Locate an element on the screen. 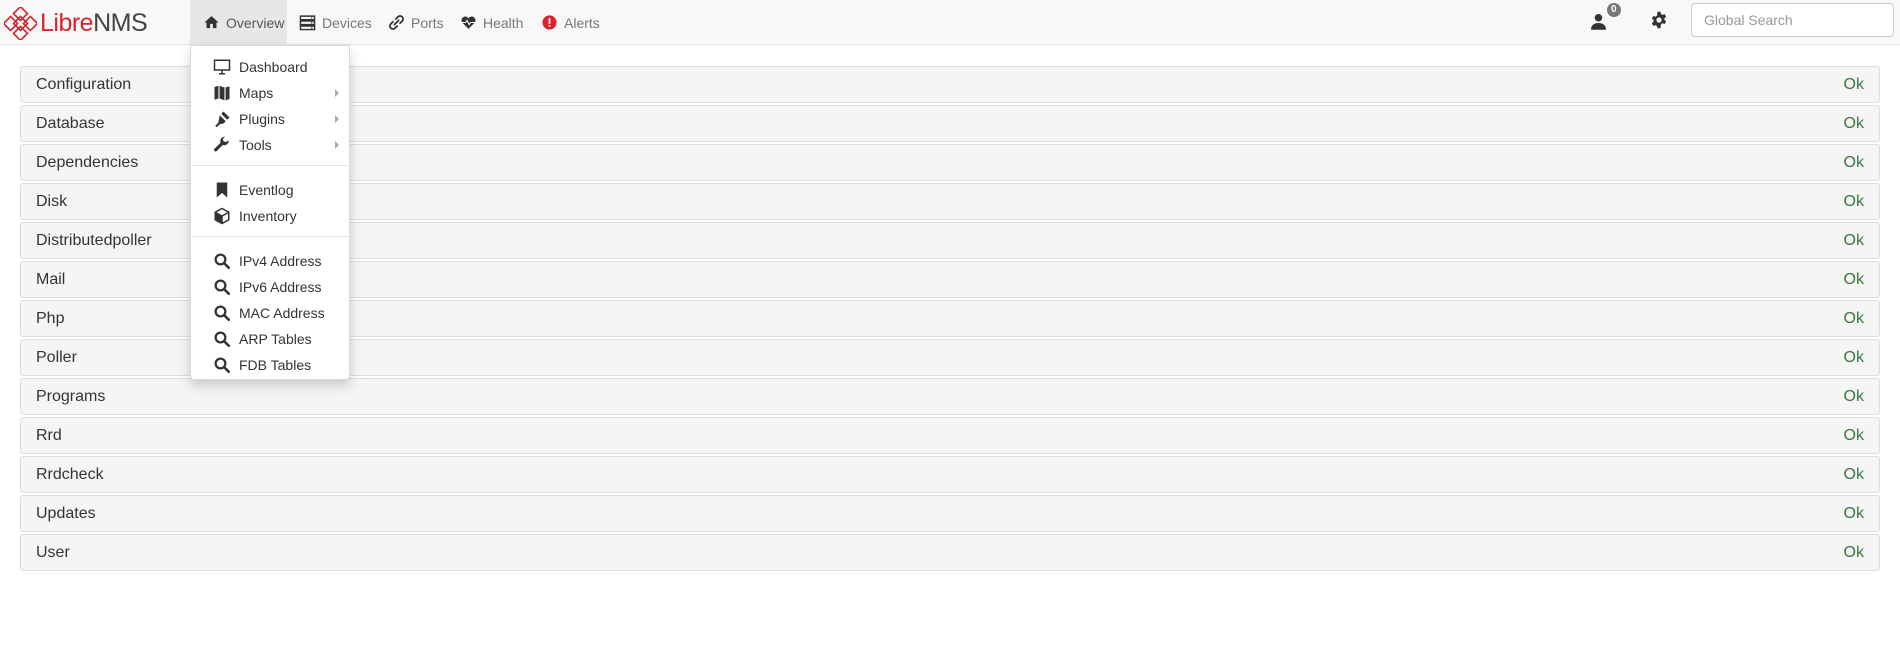 This screenshot has width=1900, height=646. menu-item-tools: Tools is located at coordinates (270, 145).